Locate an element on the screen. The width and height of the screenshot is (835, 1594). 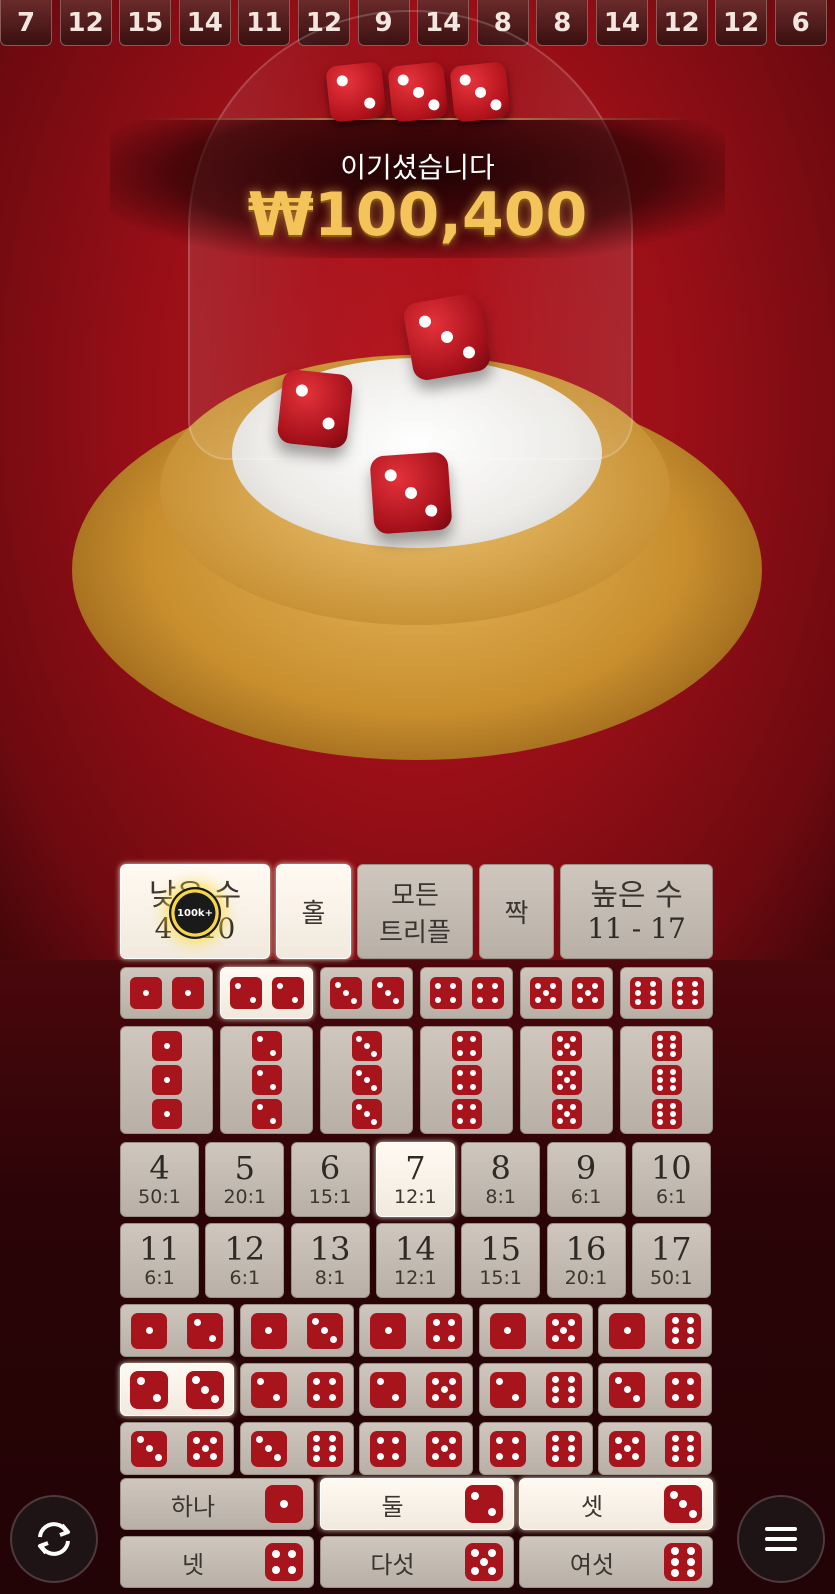
total-bet-content: 5 20:1 is located at coordinates (244, 1179).